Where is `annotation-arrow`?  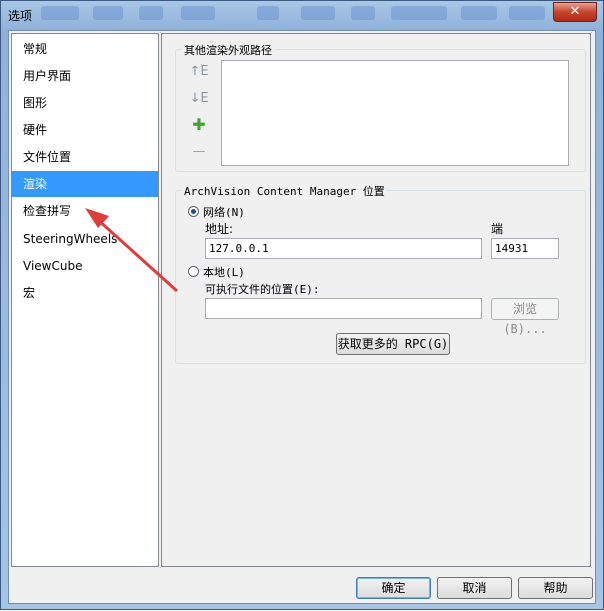 annotation-arrow is located at coordinates (132, 250).